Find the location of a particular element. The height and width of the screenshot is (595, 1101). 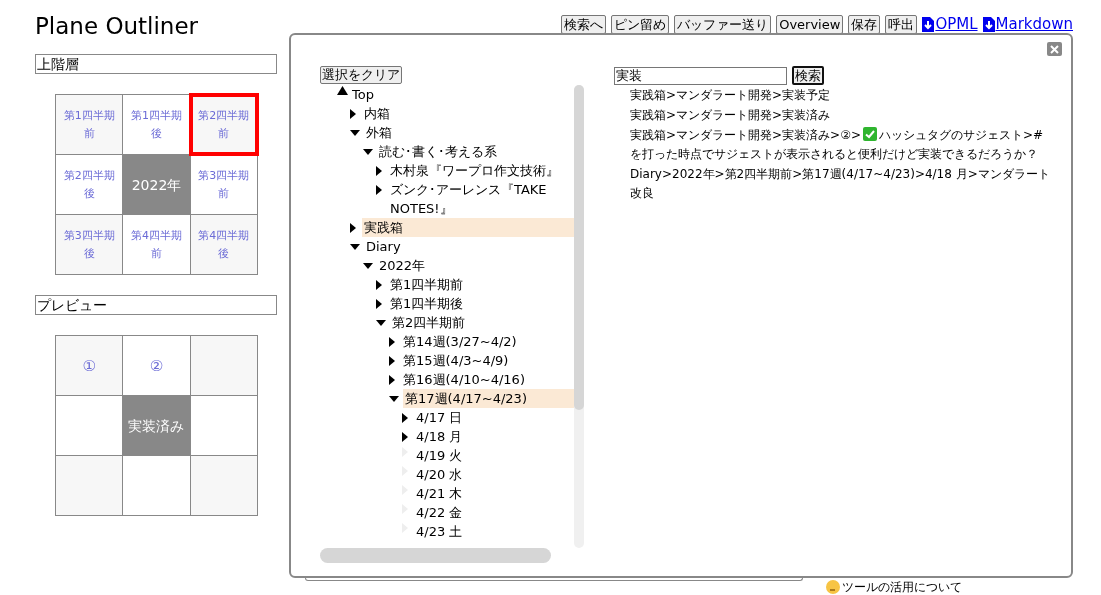

tree-item: 4/18 月 is located at coordinates (494, 436).